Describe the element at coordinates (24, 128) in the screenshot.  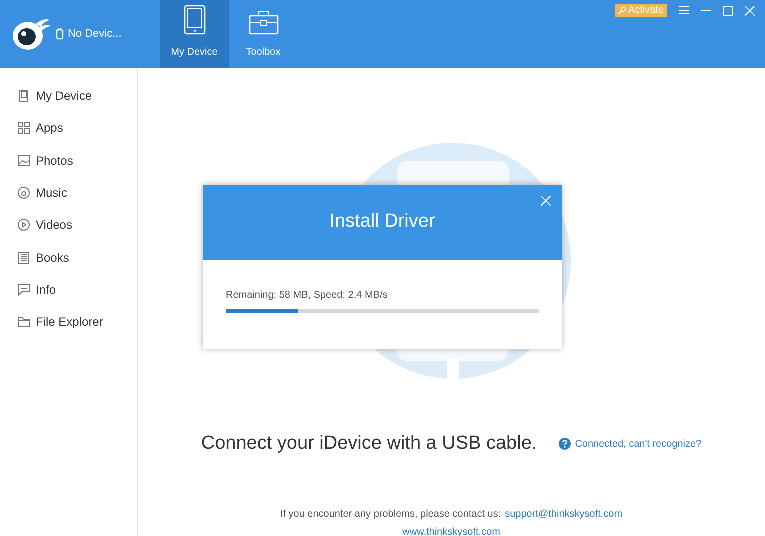
I see `grid-icon` at that location.